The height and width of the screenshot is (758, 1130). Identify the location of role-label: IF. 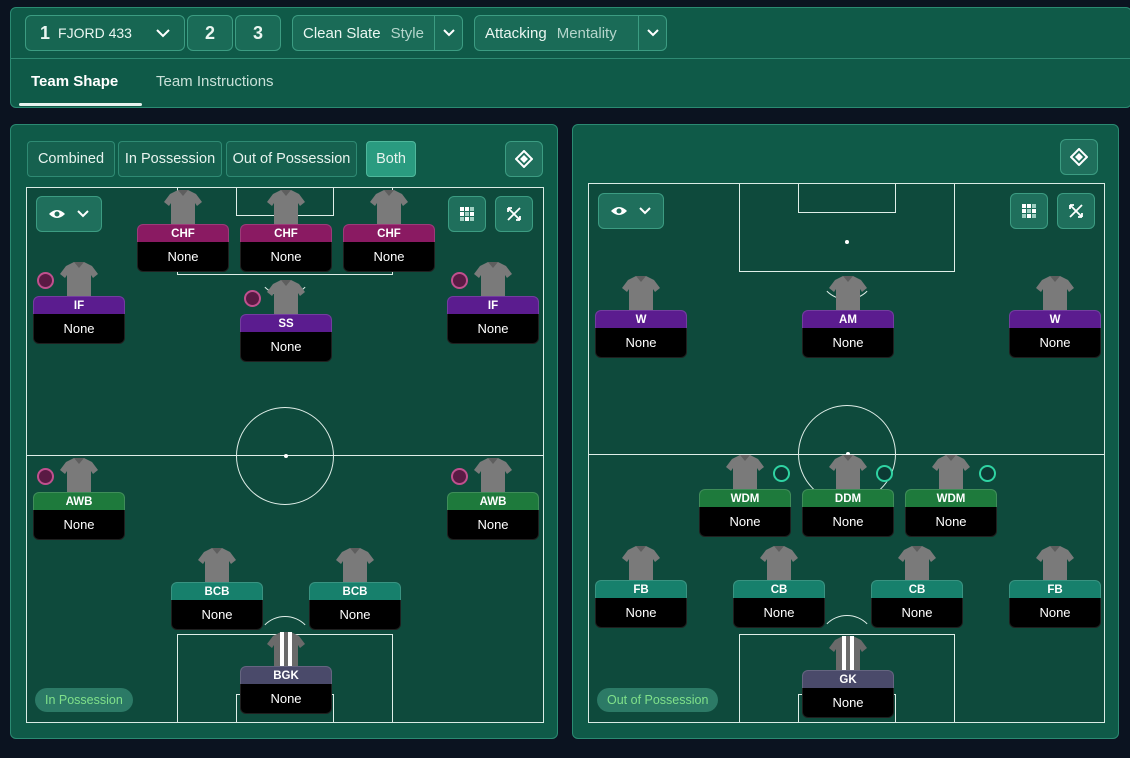
(493, 305).